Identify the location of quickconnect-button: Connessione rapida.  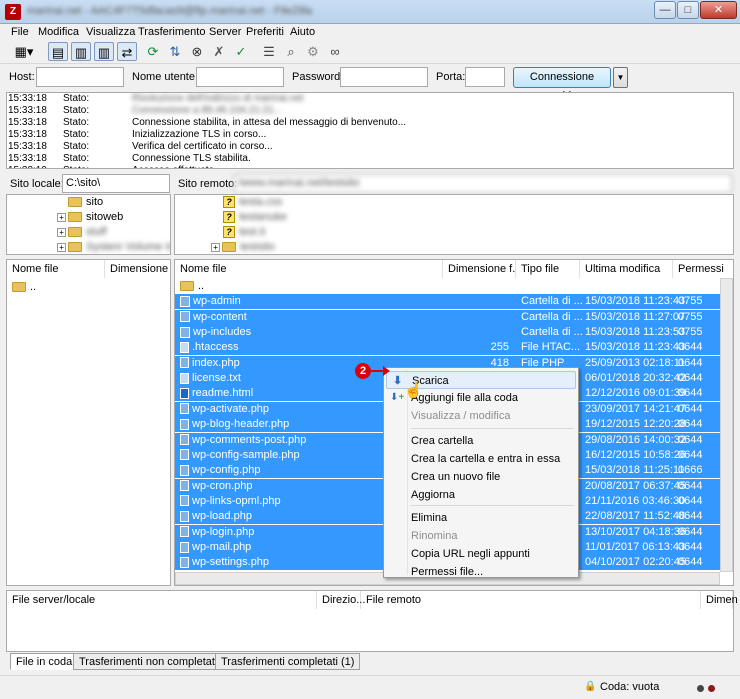
(562, 84).